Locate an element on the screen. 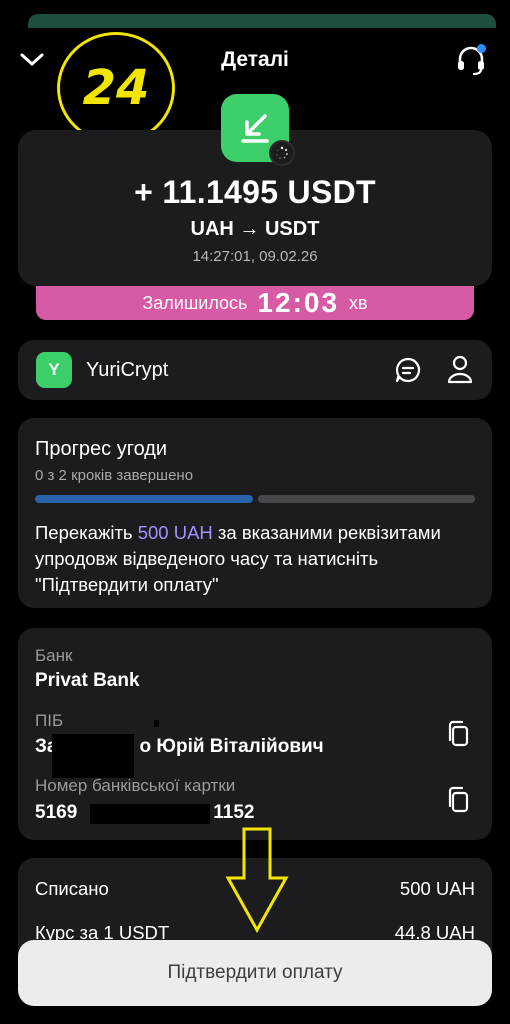 Image resolution: width=510 pixels, height=1024 pixels. chat-button is located at coordinates (408, 370).